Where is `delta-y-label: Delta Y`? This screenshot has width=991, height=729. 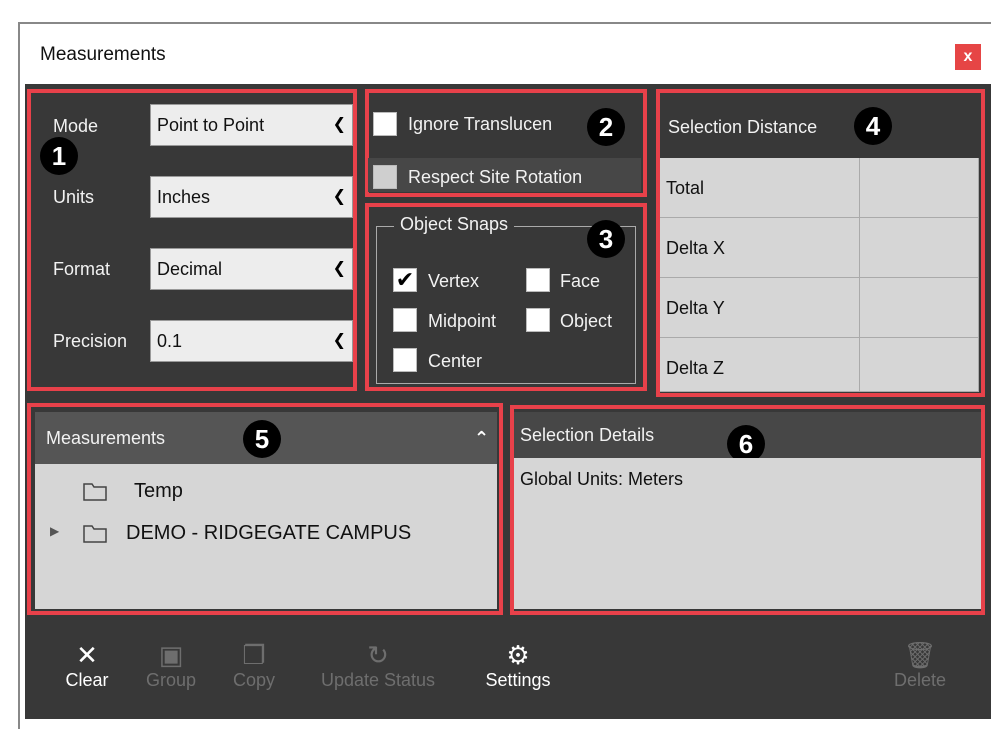
delta-y-label: Delta Y is located at coordinates (760, 308).